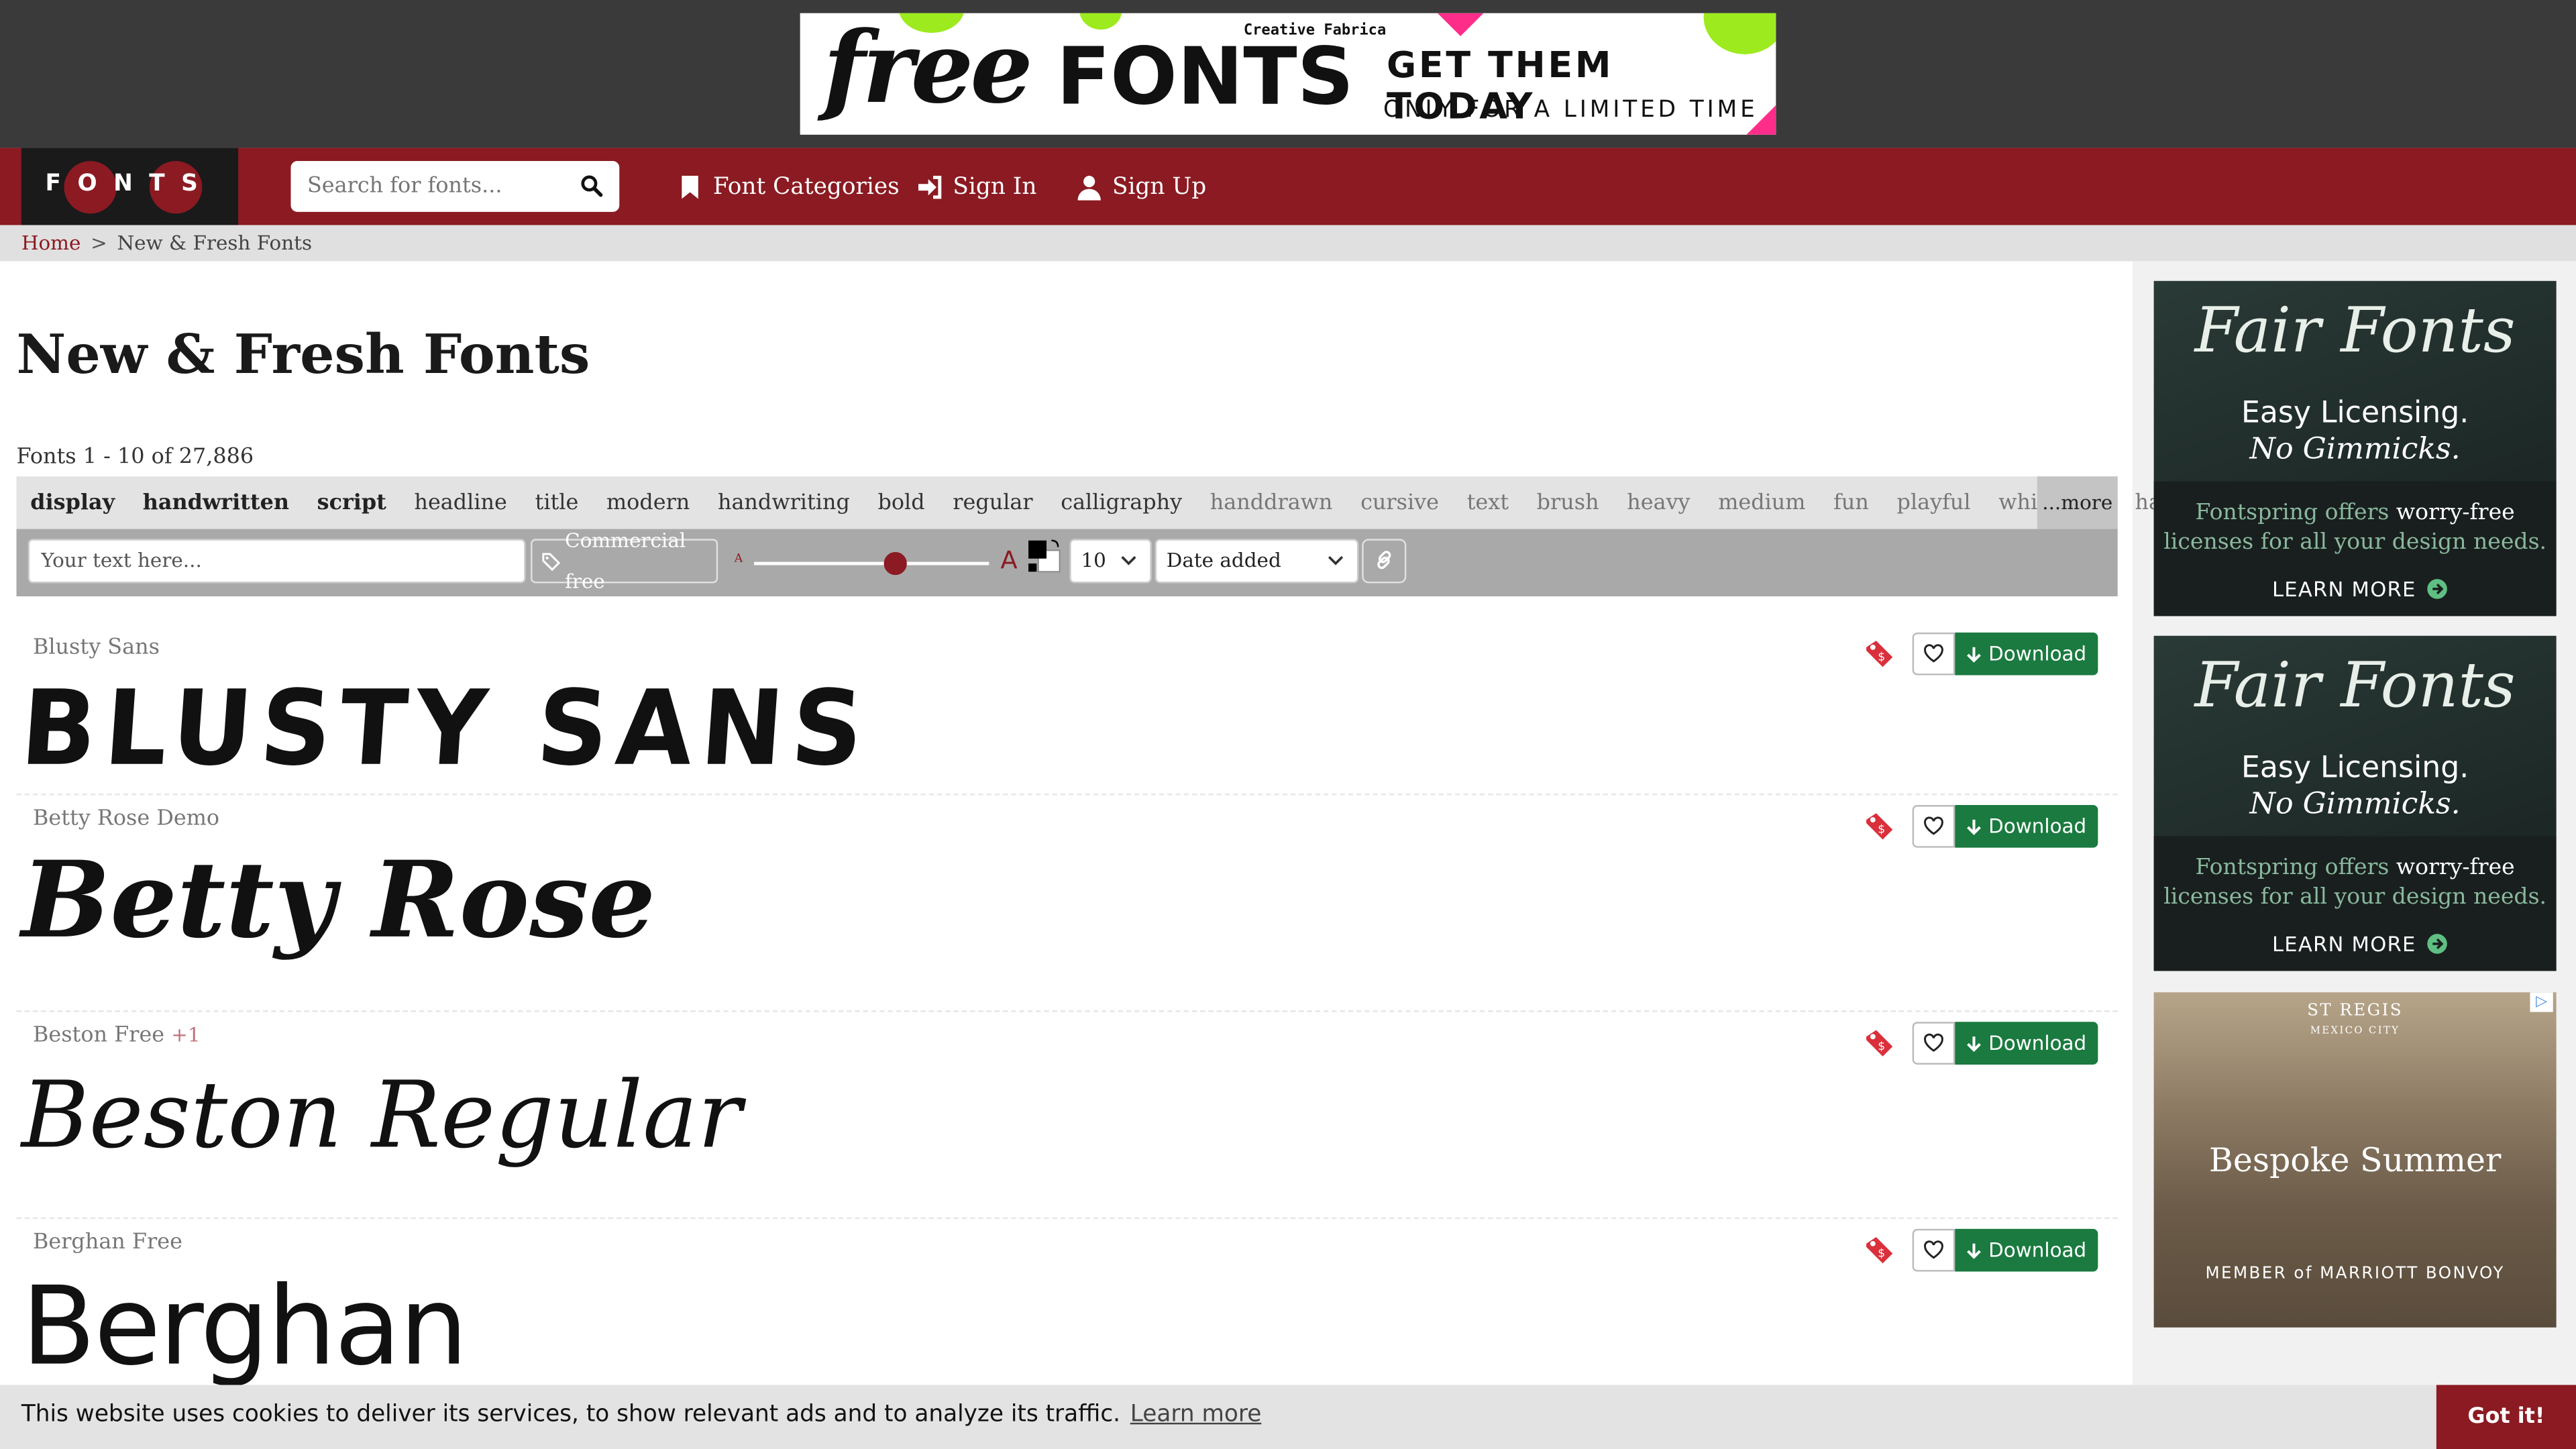 This screenshot has width=2576, height=1449. Describe the element at coordinates (2355, 768) in the screenshot. I see `ad-line: Easy Licensing.` at that location.